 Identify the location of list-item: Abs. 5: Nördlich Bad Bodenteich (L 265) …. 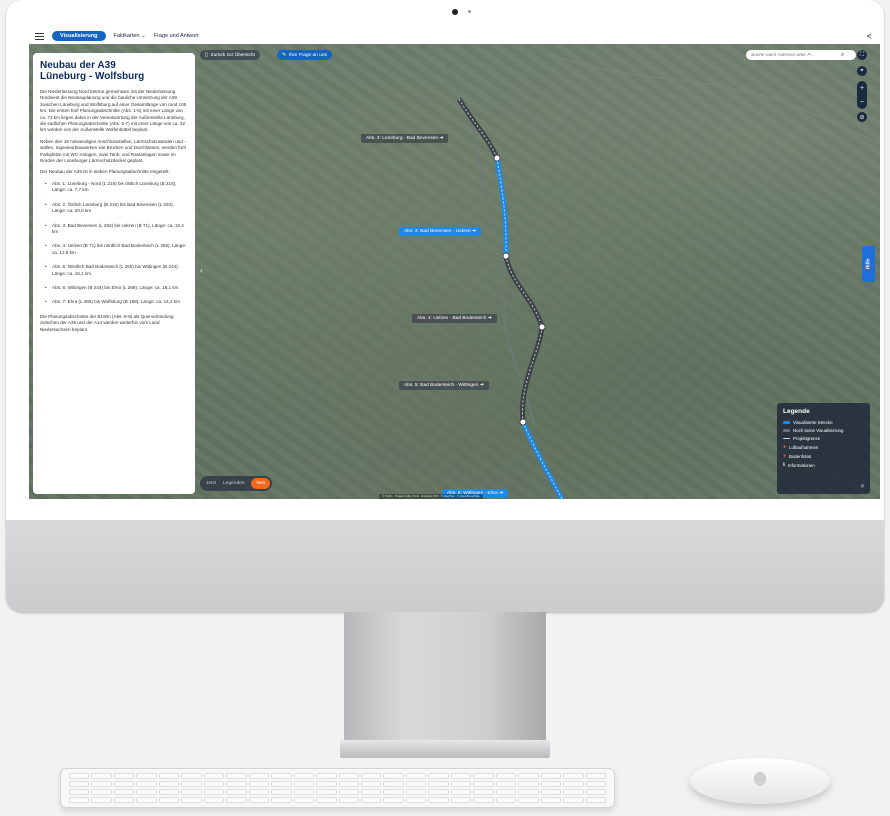
(116, 270).